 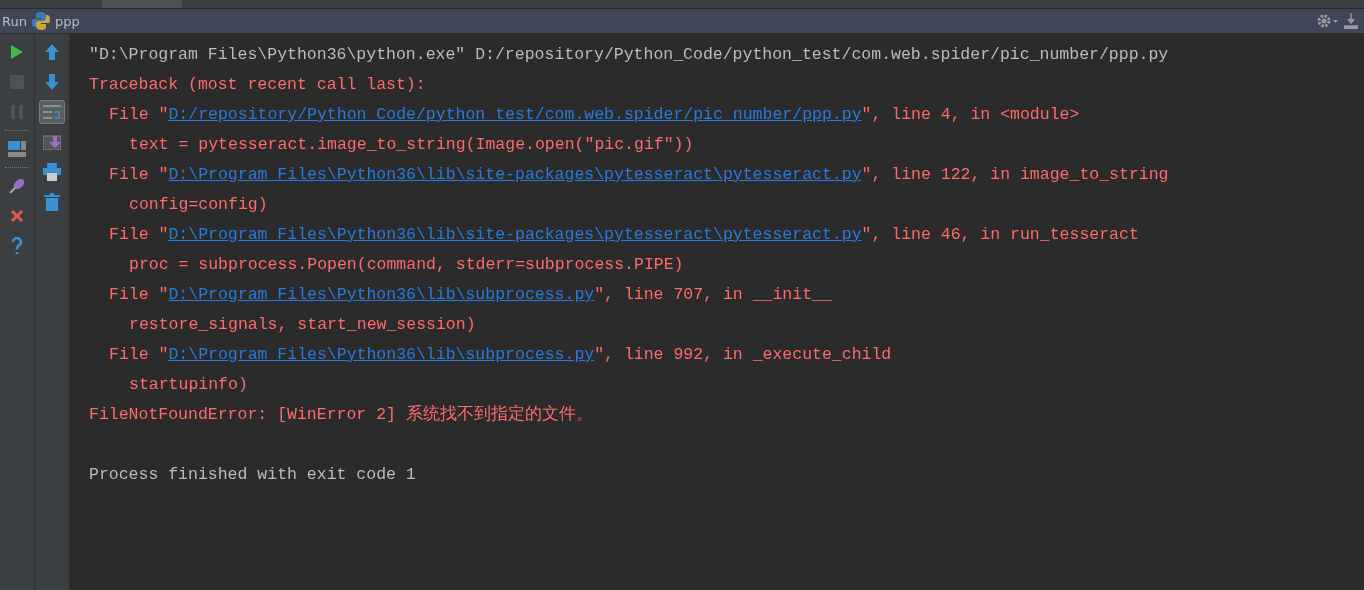 I want to click on pin-icon, so click(x=17, y=186).